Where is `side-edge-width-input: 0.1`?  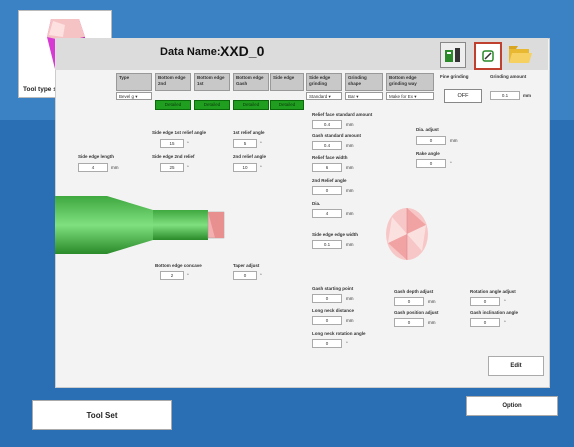
side-edge-width-input: 0.1 is located at coordinates (327, 244).